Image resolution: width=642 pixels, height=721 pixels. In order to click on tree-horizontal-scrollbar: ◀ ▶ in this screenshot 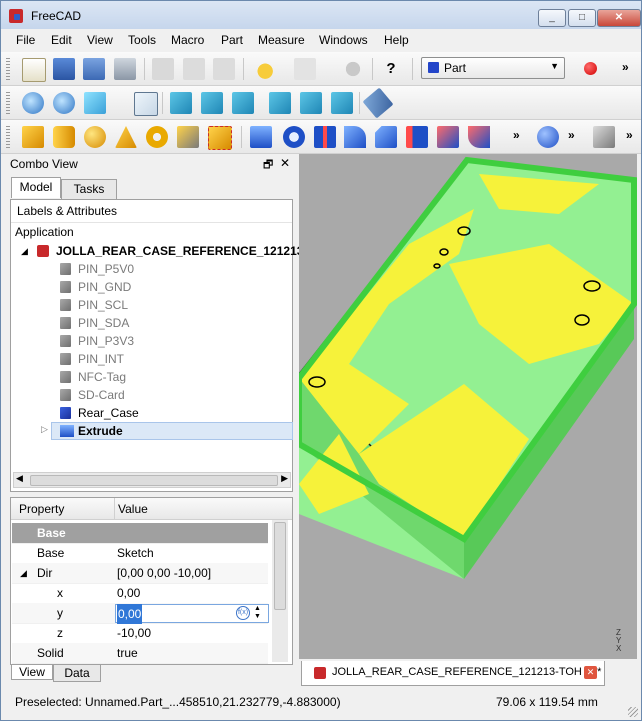, I will do `click(152, 480)`.